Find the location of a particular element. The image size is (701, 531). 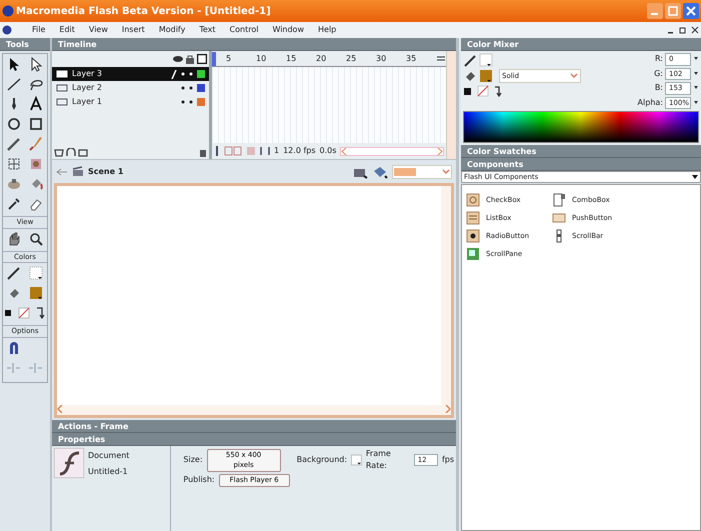

combobox-icon is located at coordinates (559, 200).